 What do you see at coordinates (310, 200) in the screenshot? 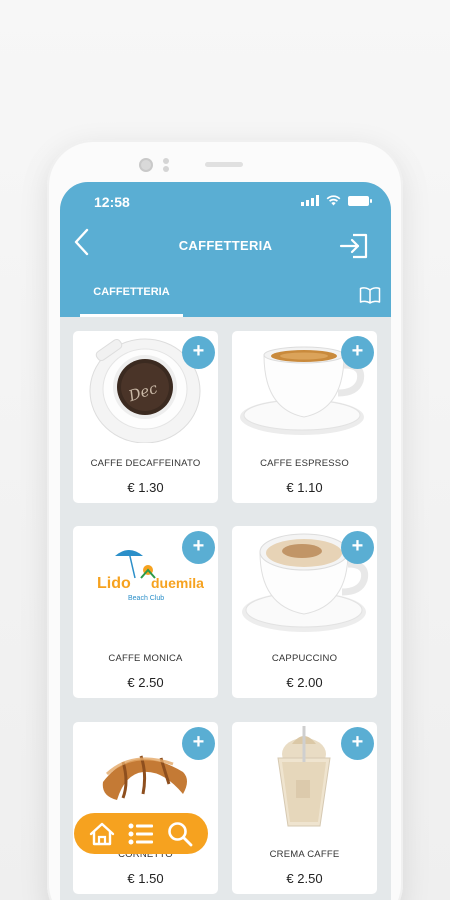
I see `signal-icon` at bounding box center [310, 200].